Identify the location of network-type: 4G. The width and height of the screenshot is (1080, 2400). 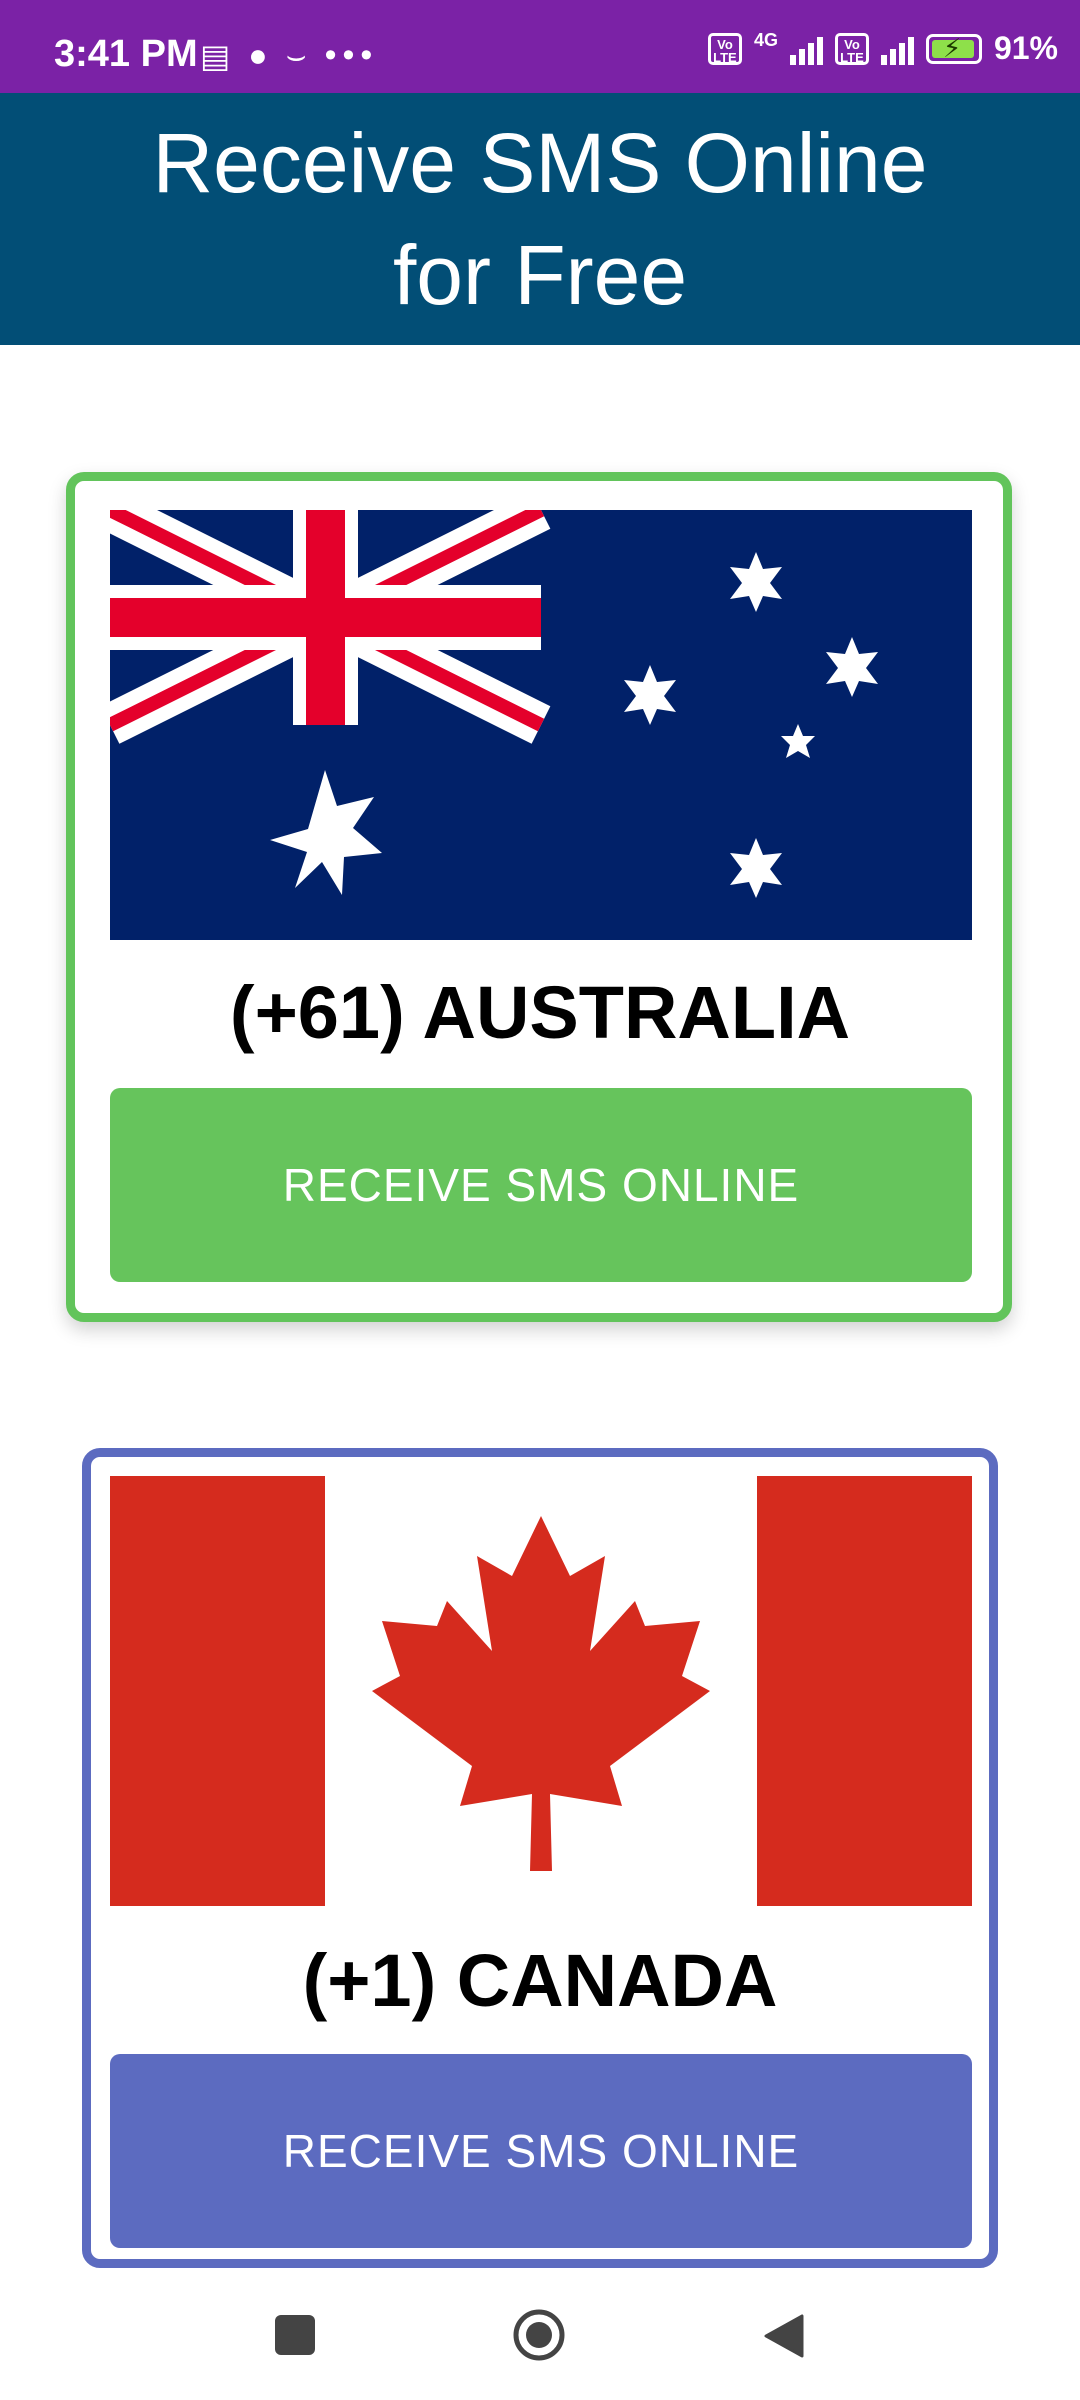
(765, 40).